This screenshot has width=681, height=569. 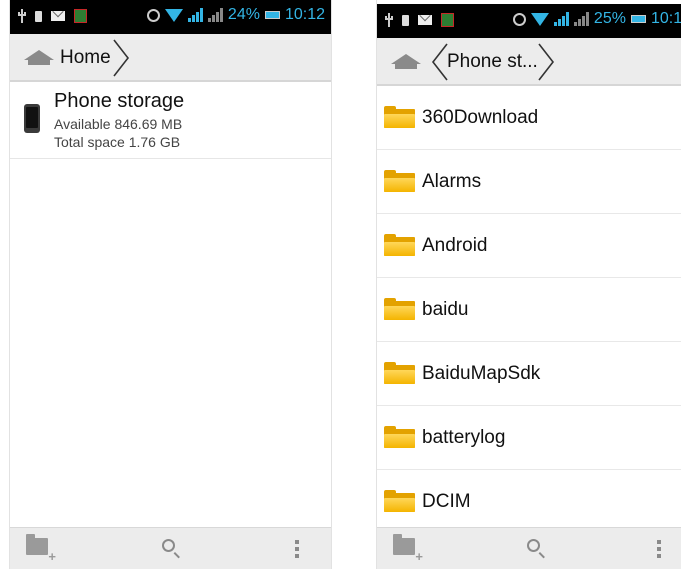 I want to click on phone-device-icon, so click(x=32, y=118).